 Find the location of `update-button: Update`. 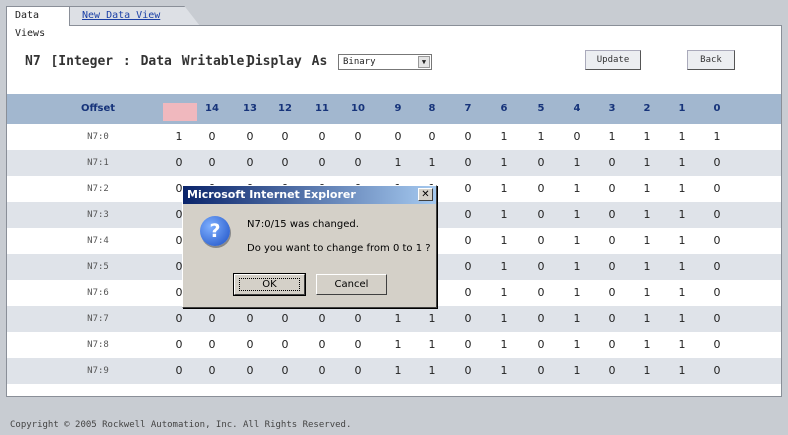

update-button: Update is located at coordinates (613, 60).